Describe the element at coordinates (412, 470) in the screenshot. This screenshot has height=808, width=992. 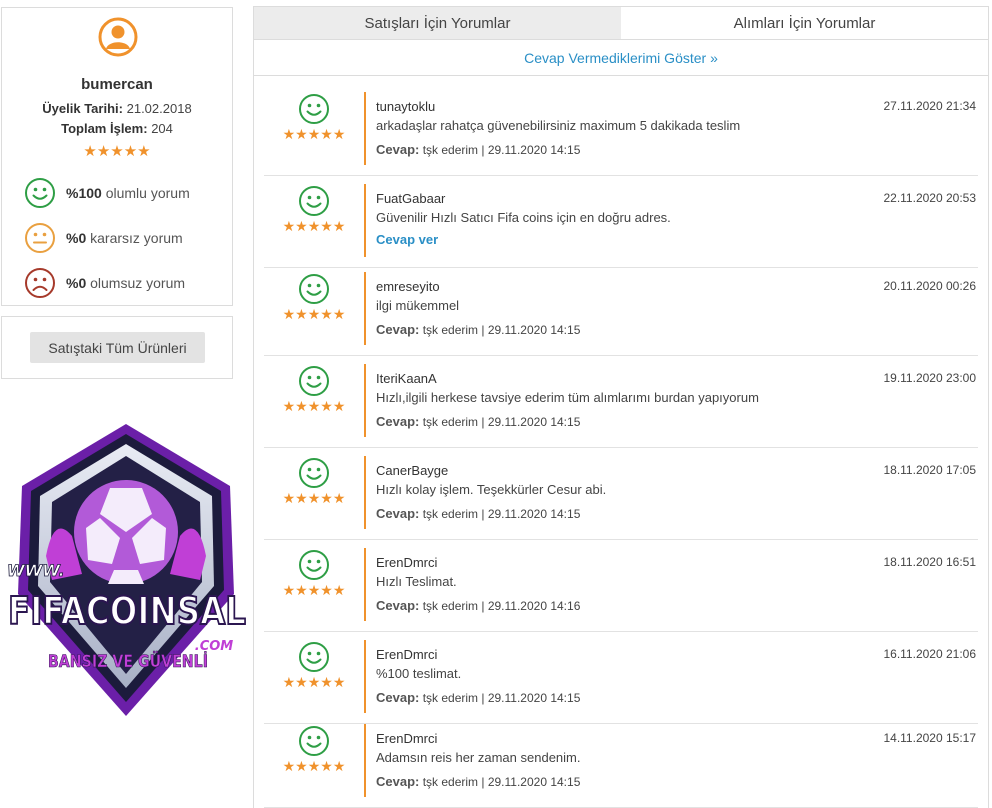
I see `review-username: CanerBayge` at that location.